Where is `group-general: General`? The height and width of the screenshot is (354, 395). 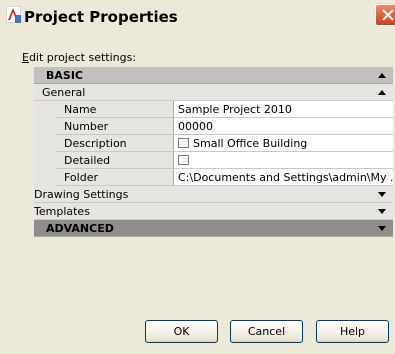 group-general: General is located at coordinates (213, 92).